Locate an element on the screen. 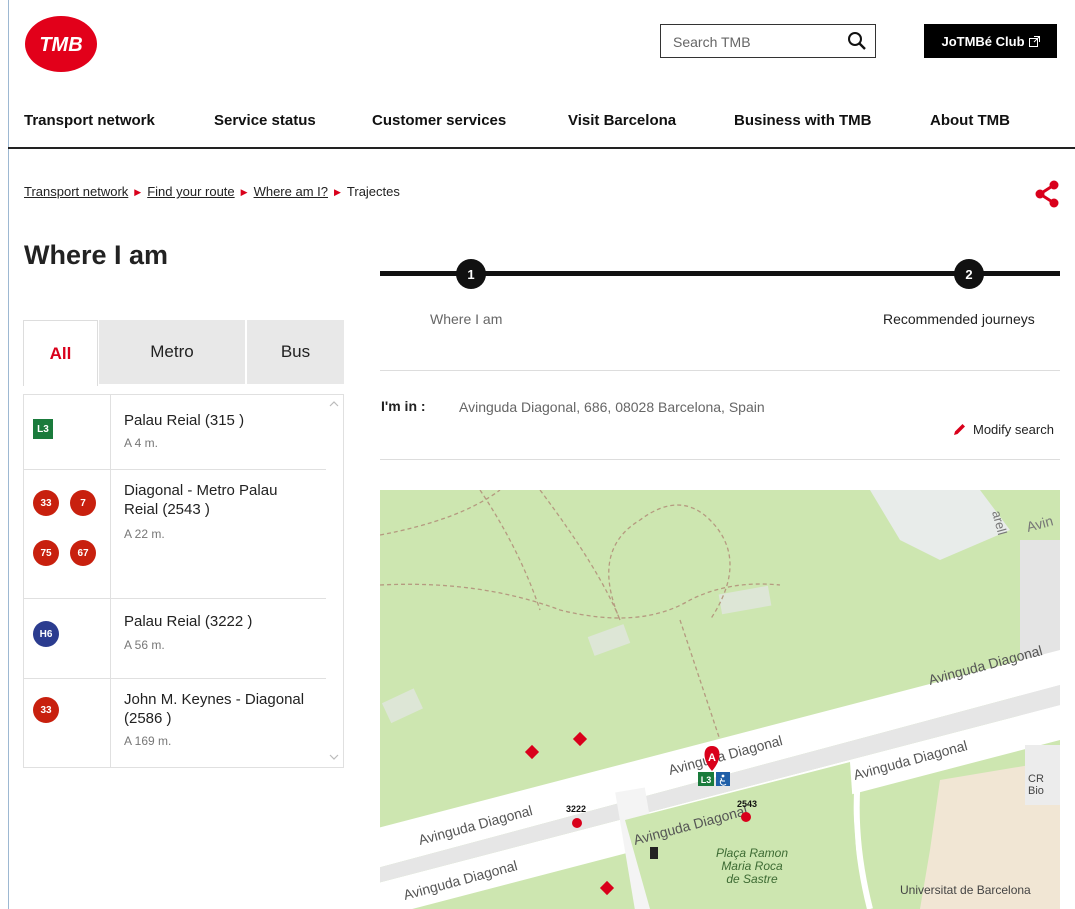  step-1-label: Where I am is located at coordinates (466, 319).